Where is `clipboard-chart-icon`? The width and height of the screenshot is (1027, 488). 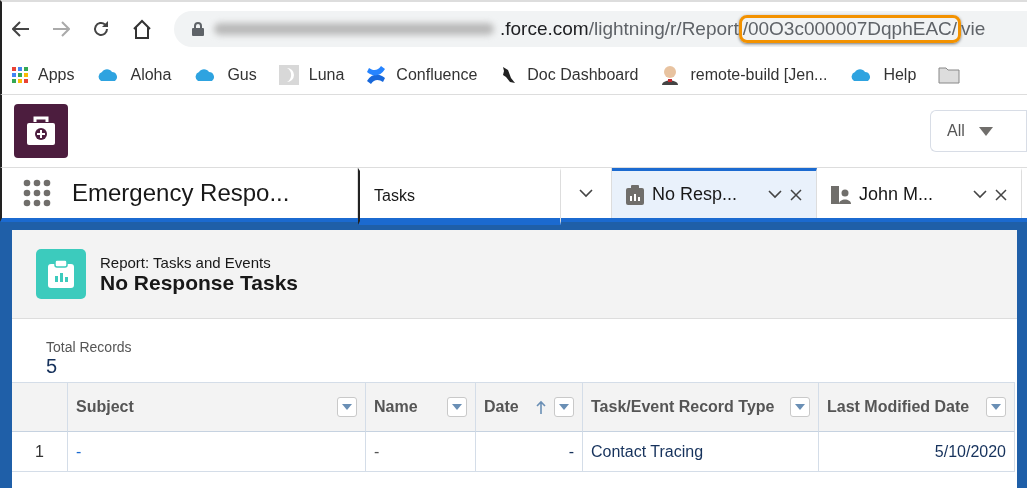 clipboard-chart-icon is located at coordinates (635, 194).